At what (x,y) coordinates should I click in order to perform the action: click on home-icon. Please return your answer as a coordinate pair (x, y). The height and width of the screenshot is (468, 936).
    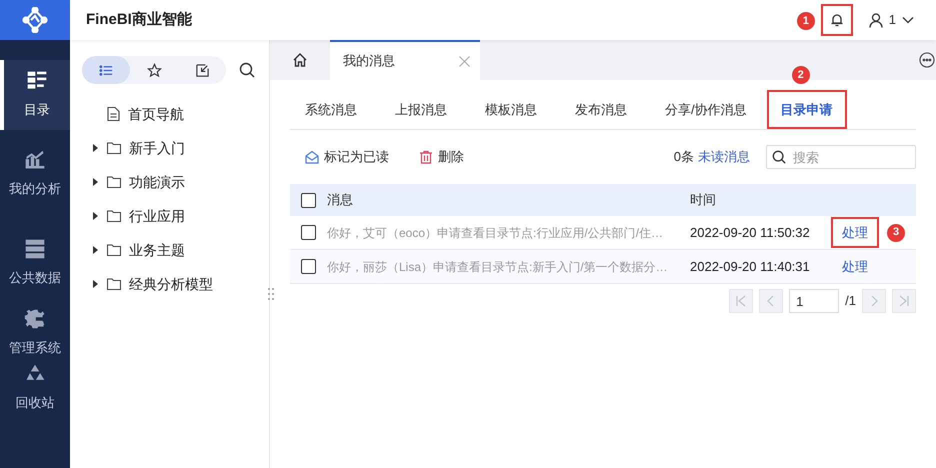
    Looking at the image, I should click on (300, 60).